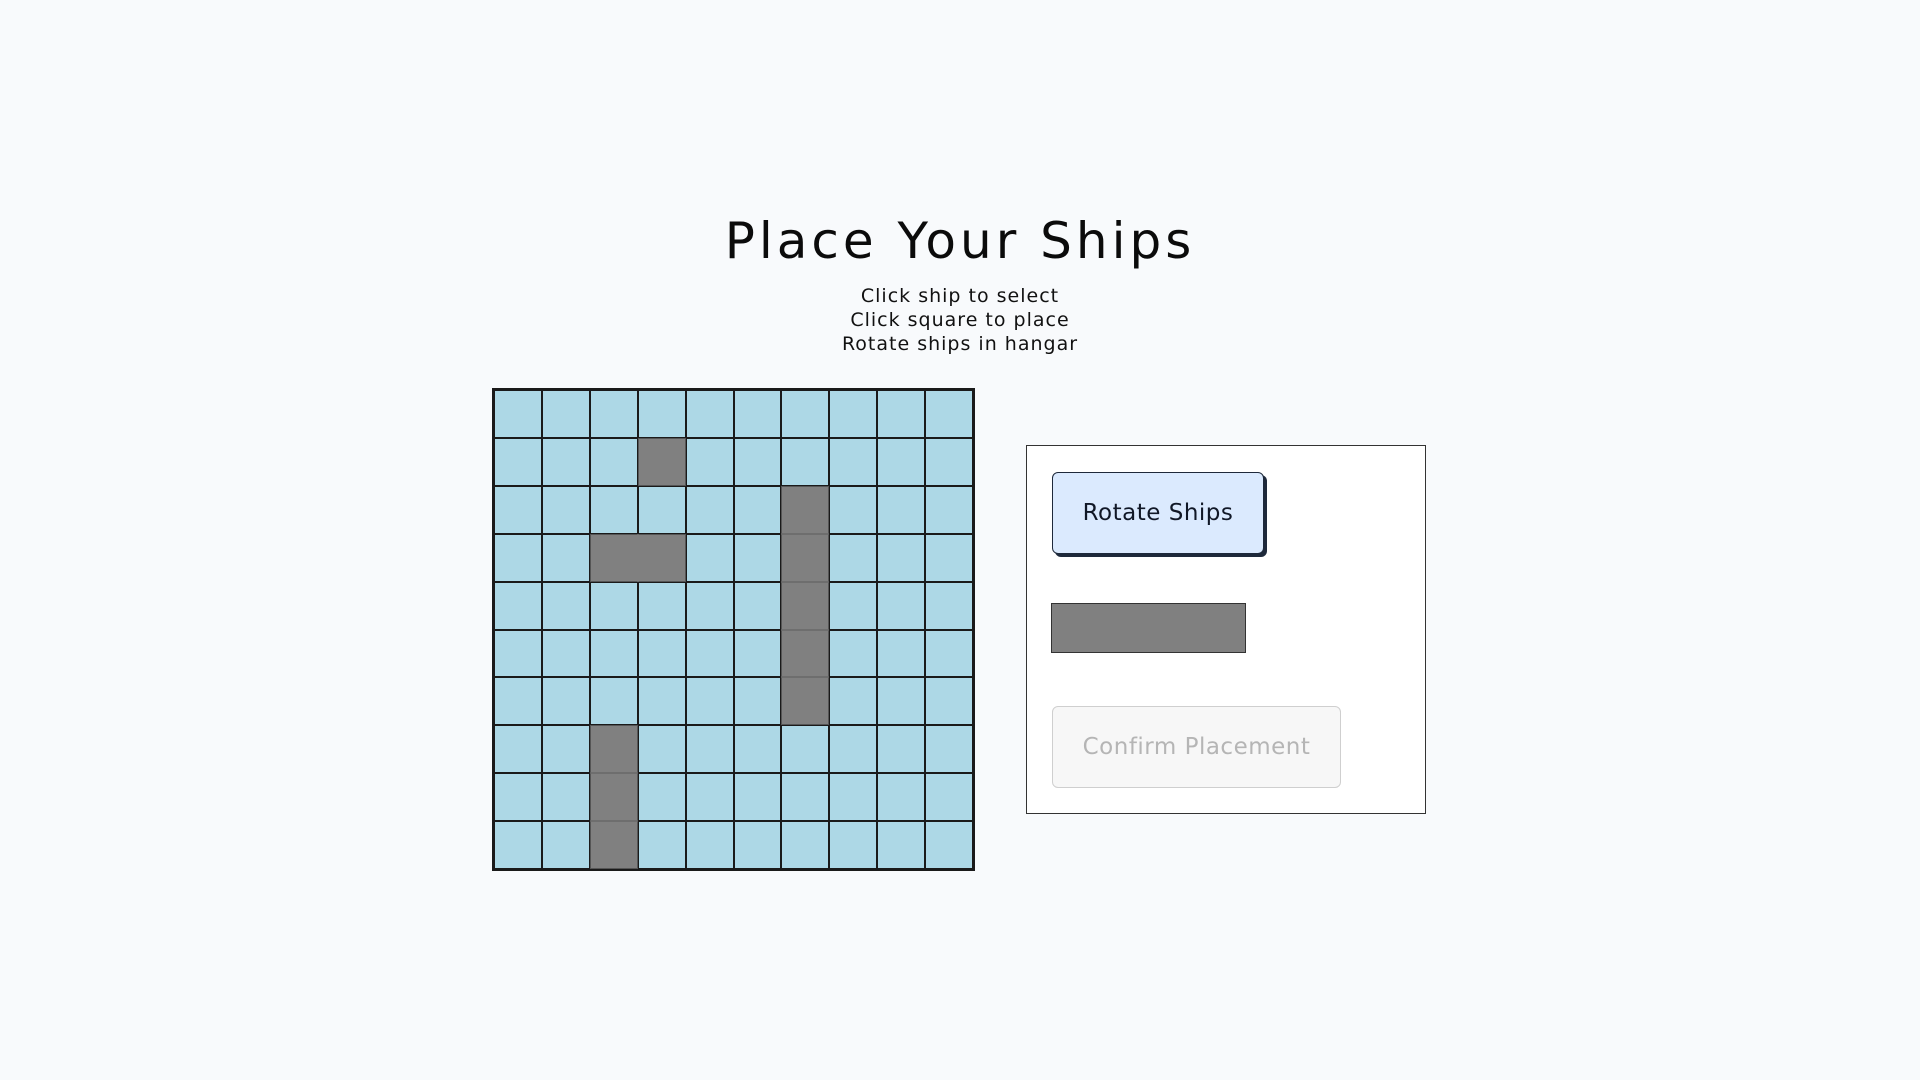  What do you see at coordinates (1158, 513) in the screenshot?
I see `rotate-ships-button: Rotate Ships` at bounding box center [1158, 513].